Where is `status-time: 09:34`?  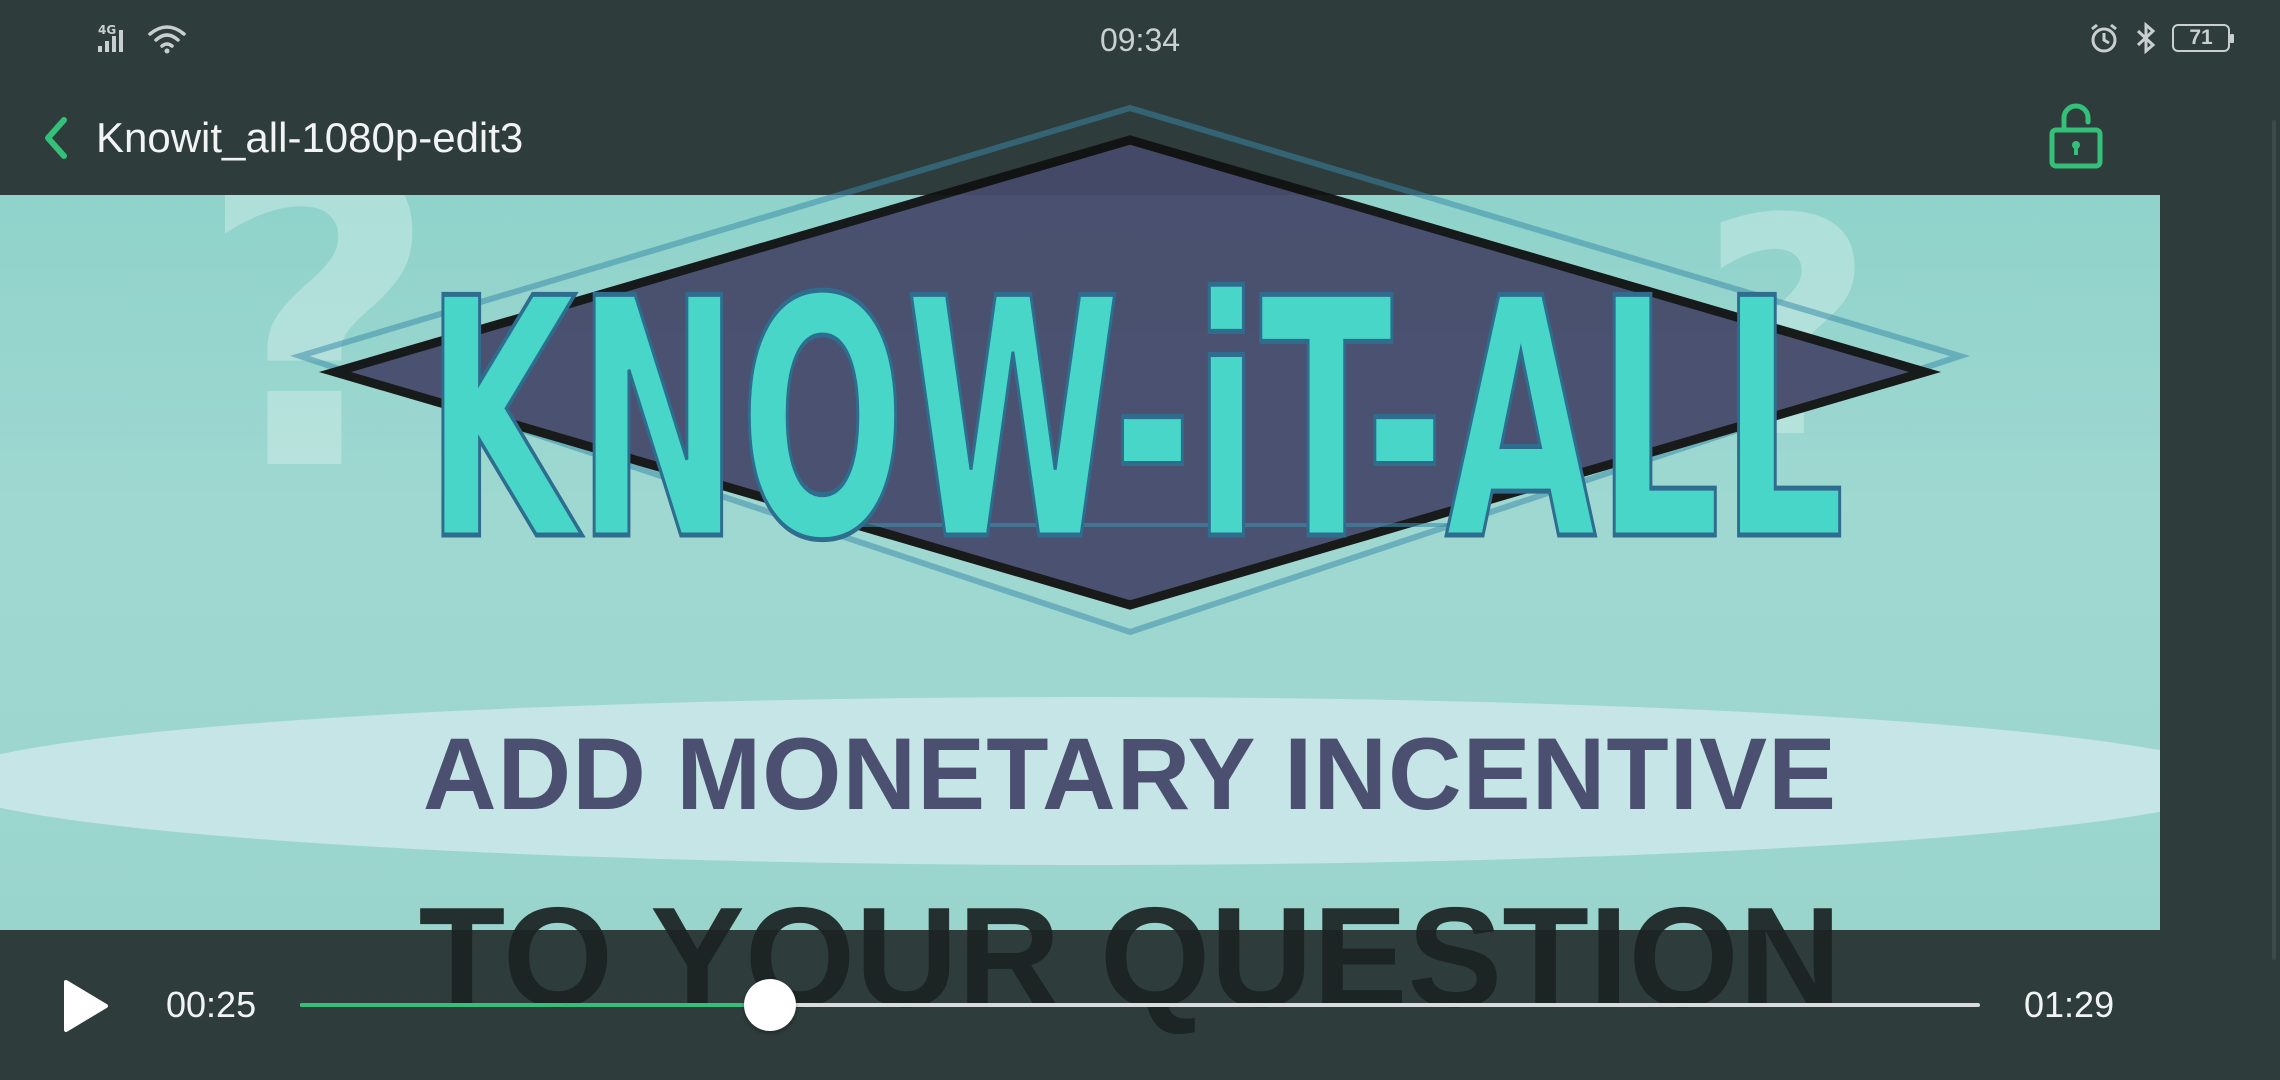
status-time: 09:34 is located at coordinates (1140, 40).